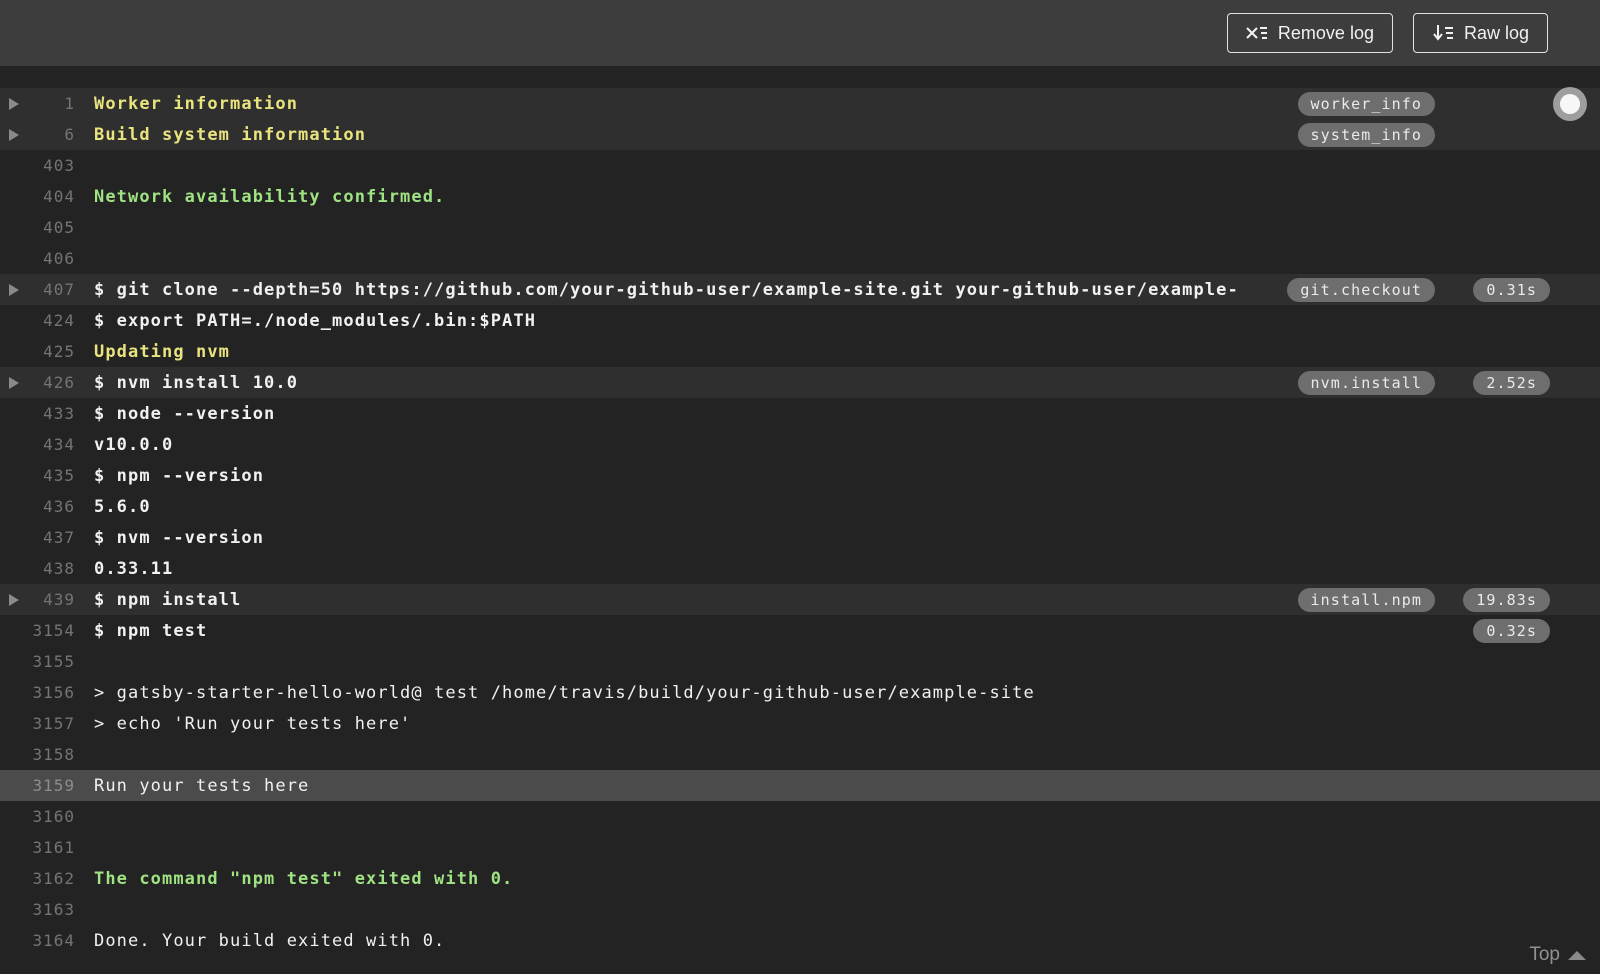 Image resolution: width=1600 pixels, height=974 pixels. What do you see at coordinates (37, 320) in the screenshot?
I see `line-number: 424` at bounding box center [37, 320].